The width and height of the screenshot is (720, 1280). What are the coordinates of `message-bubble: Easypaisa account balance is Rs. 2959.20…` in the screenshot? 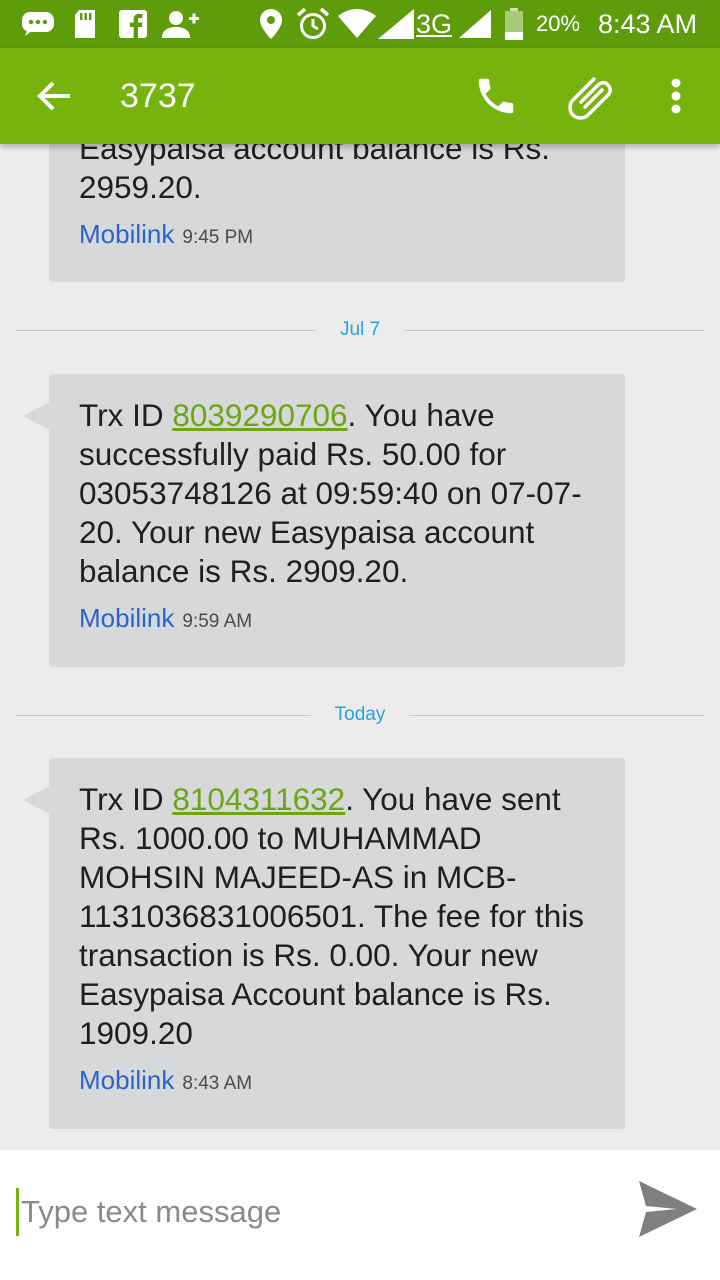 It's located at (337, 213).